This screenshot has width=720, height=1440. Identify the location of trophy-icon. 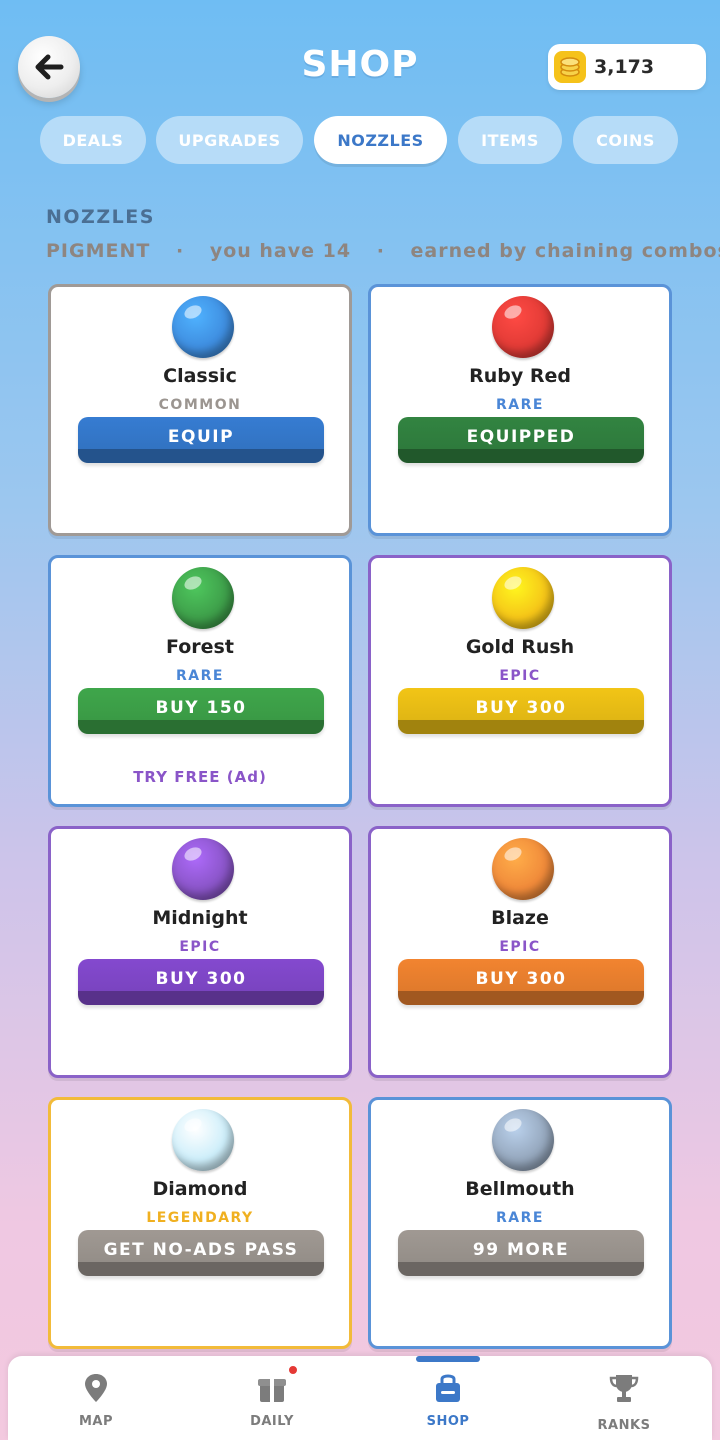
(624, 1388).